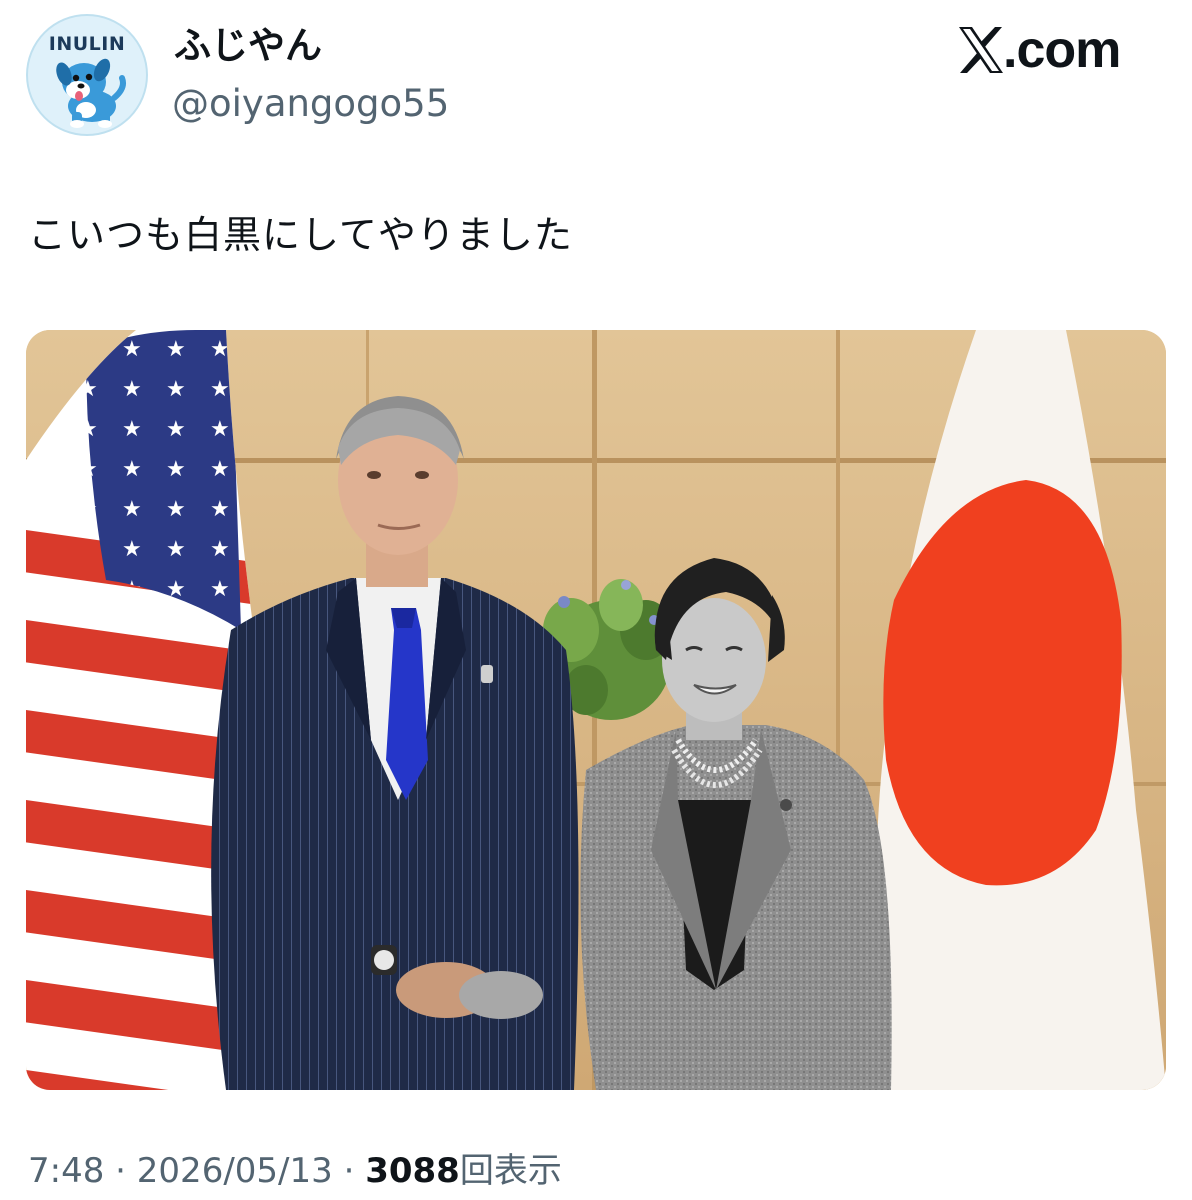  Describe the element at coordinates (87, 75) in the screenshot. I see `avatar: INULIN` at that location.